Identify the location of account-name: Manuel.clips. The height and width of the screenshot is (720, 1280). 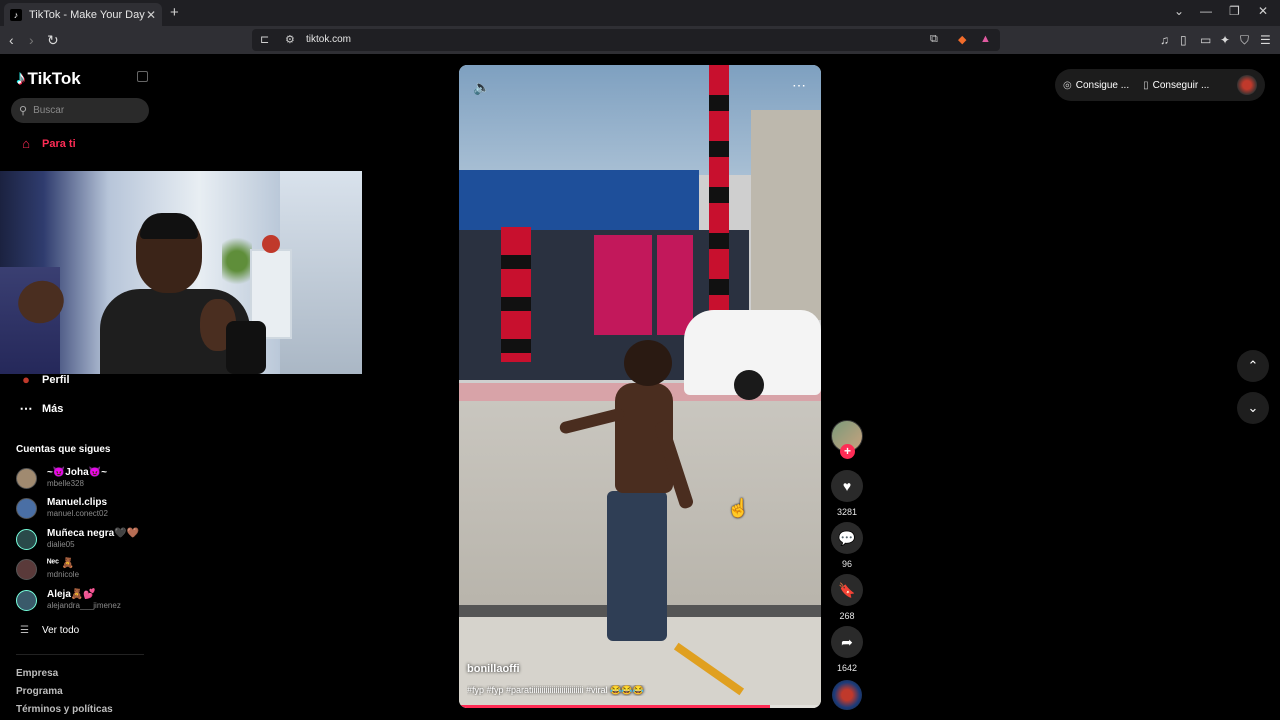
(77, 502).